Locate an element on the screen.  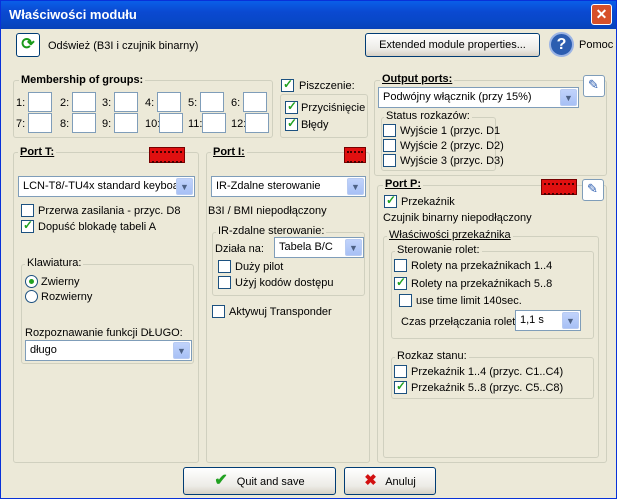
relay-1-4-checkbox is located at coordinates (400, 371).